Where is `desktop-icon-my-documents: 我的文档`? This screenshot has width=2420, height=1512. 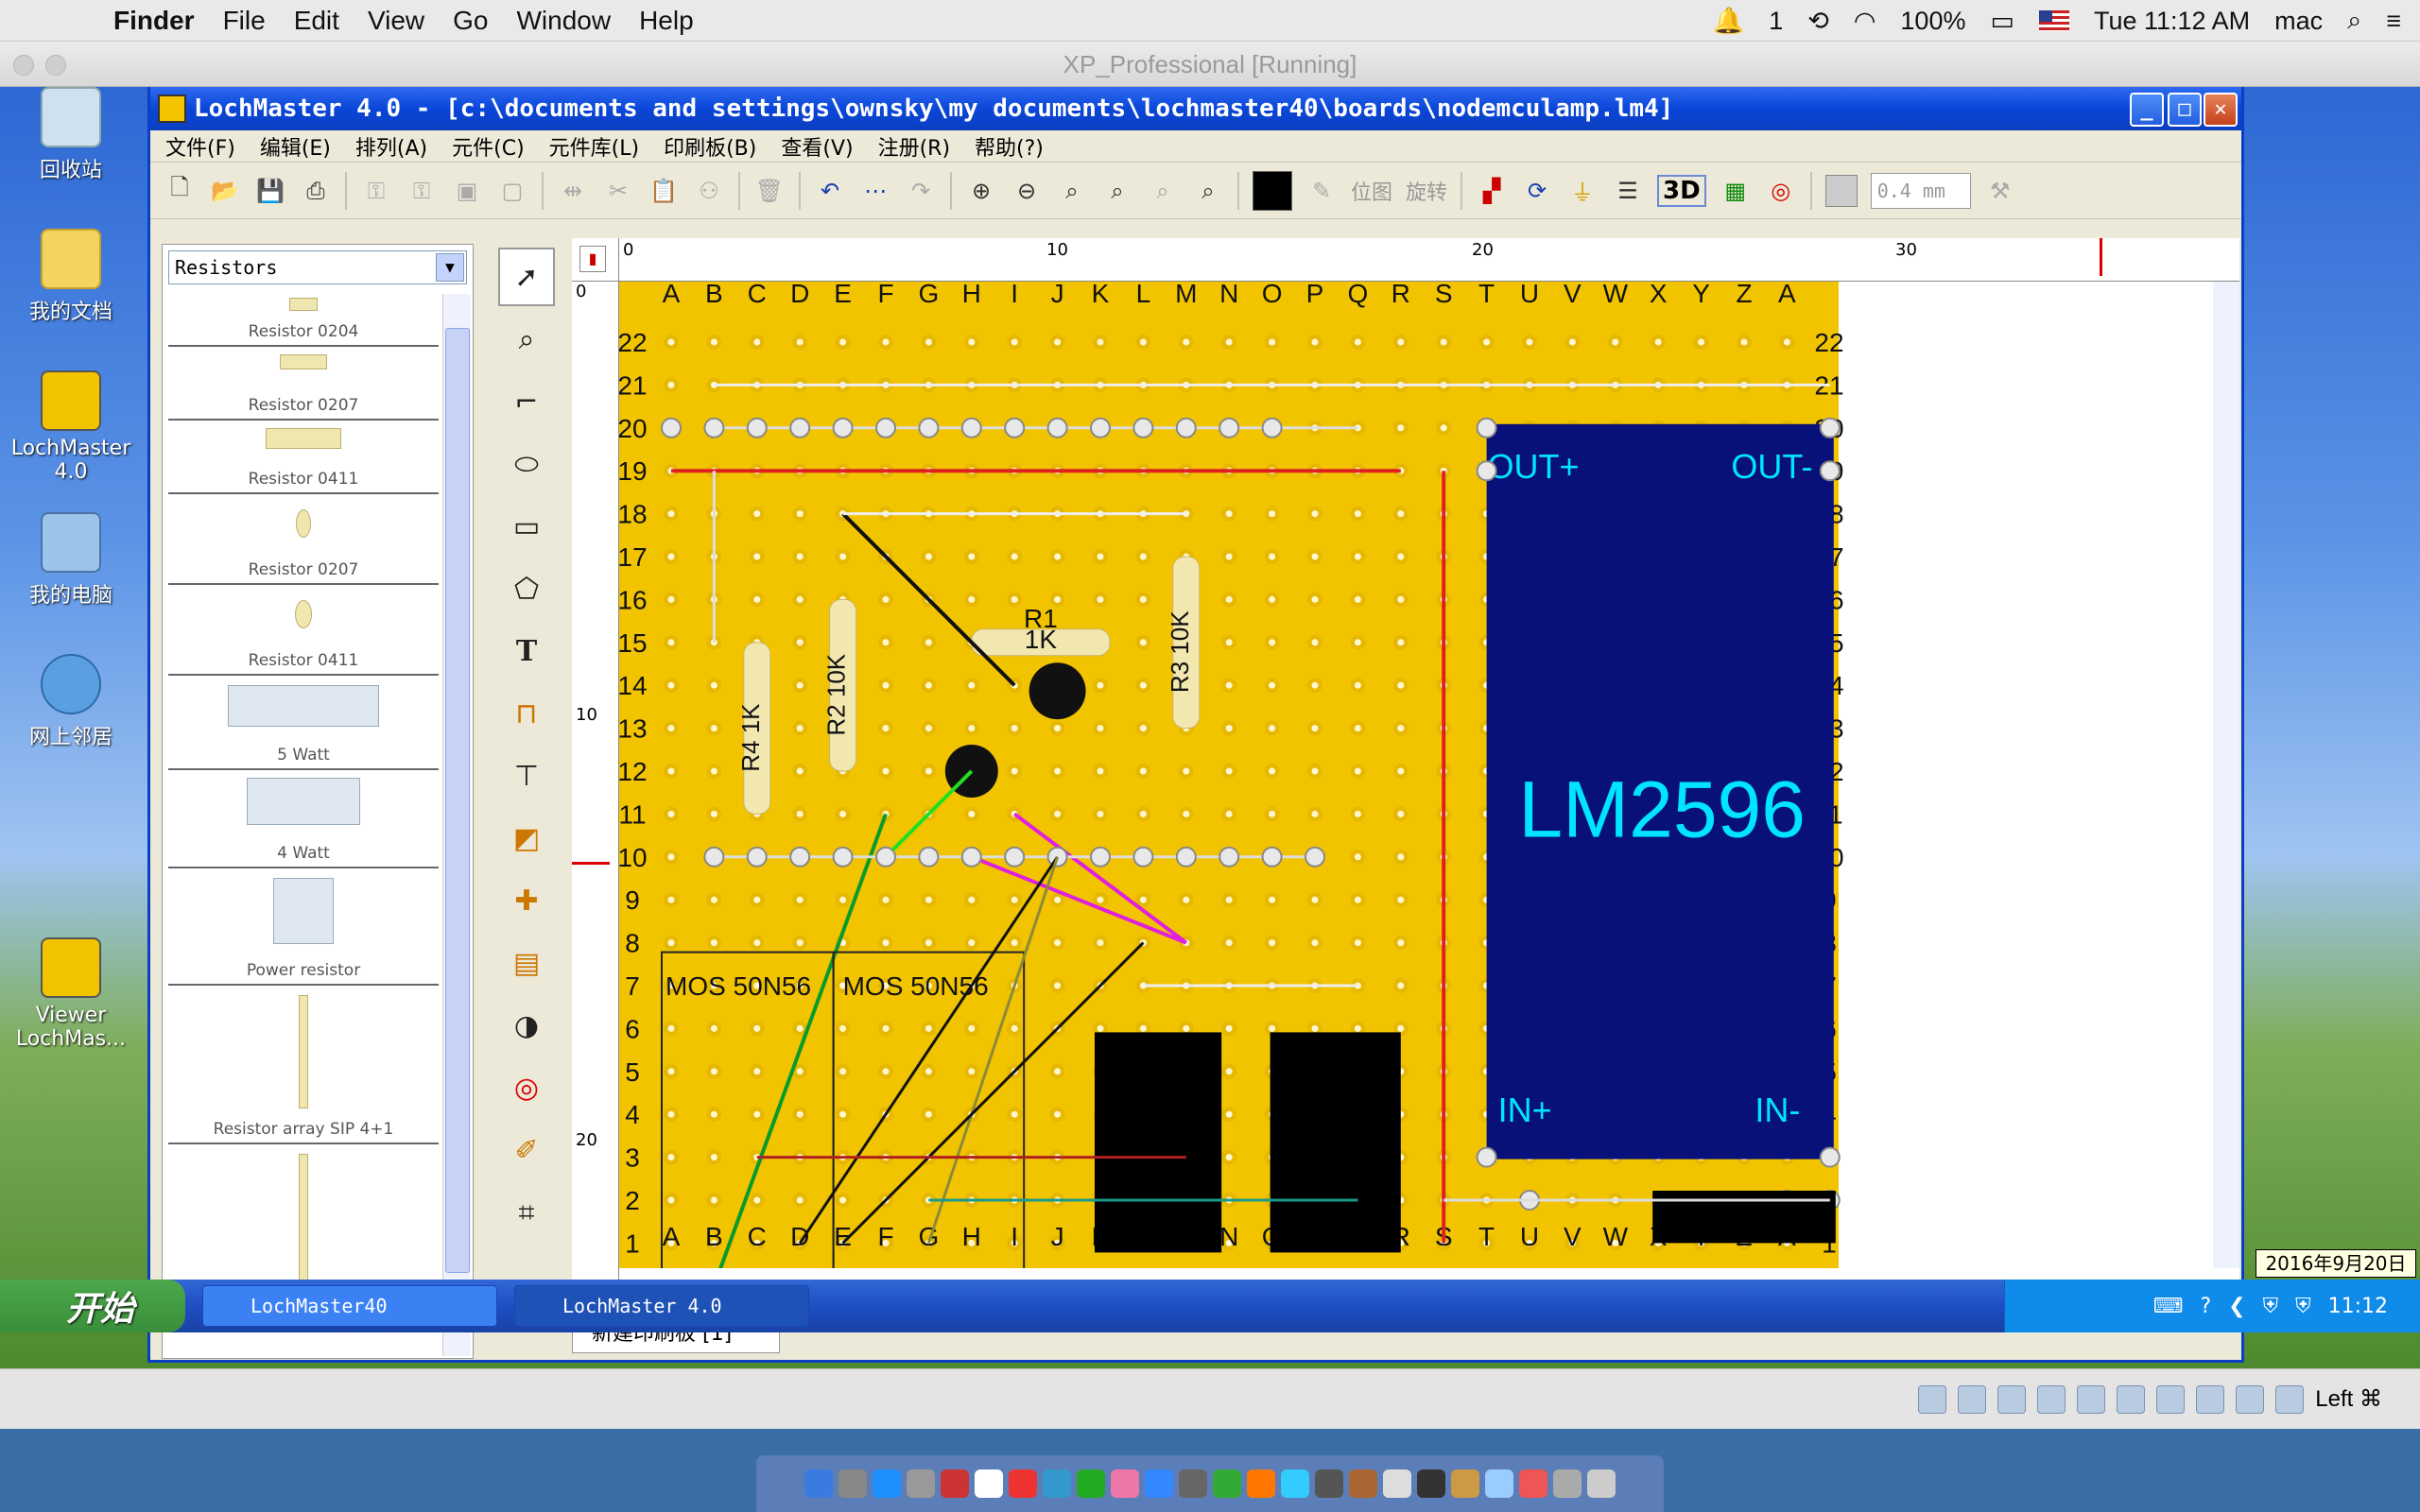
desktop-icon-my-documents: 我的文档 is located at coordinates (70, 277).